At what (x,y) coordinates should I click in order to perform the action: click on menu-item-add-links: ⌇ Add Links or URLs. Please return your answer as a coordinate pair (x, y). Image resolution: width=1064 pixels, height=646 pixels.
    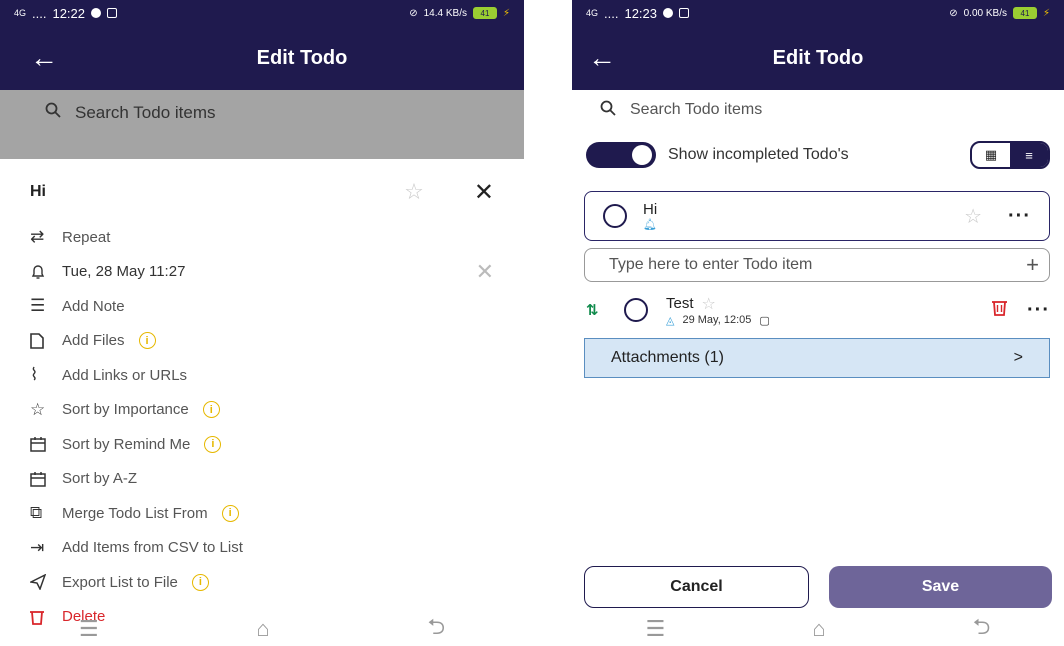
    Looking at the image, I should click on (262, 375).